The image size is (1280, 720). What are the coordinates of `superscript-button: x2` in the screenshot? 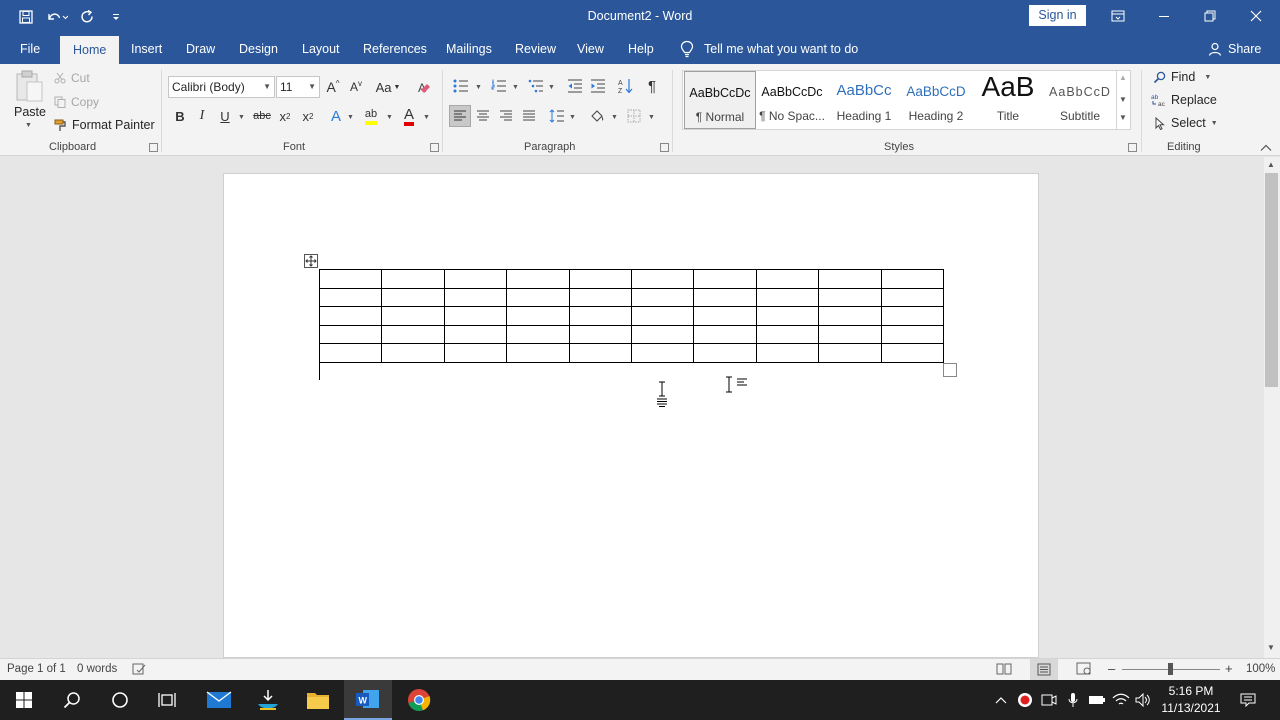 It's located at (308, 116).